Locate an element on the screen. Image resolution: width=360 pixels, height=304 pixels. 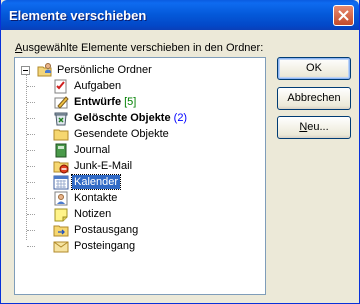
tree-item-label: Kalender is located at coordinates (96, 182).